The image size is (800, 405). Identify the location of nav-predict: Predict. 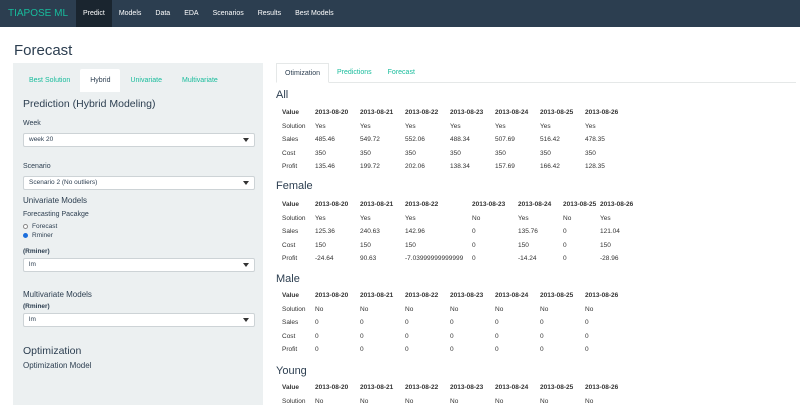
(94, 13).